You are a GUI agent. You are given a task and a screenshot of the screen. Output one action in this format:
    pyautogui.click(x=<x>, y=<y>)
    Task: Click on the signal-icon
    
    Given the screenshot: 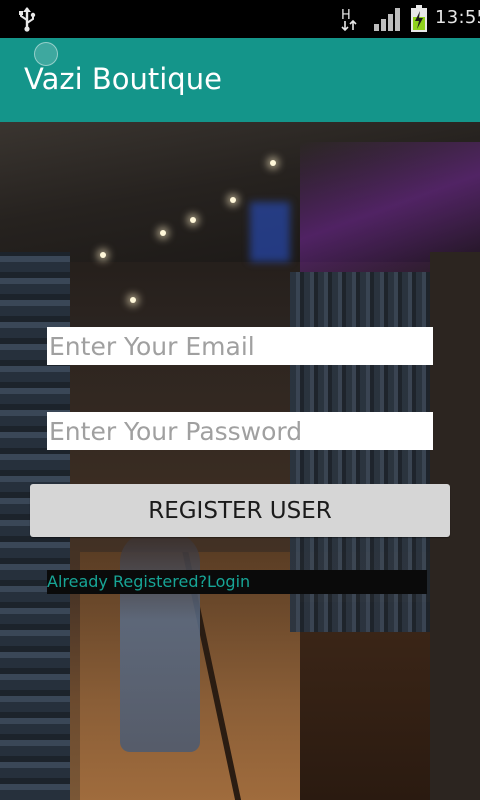 What is the action you would take?
    pyautogui.click(x=387, y=19)
    